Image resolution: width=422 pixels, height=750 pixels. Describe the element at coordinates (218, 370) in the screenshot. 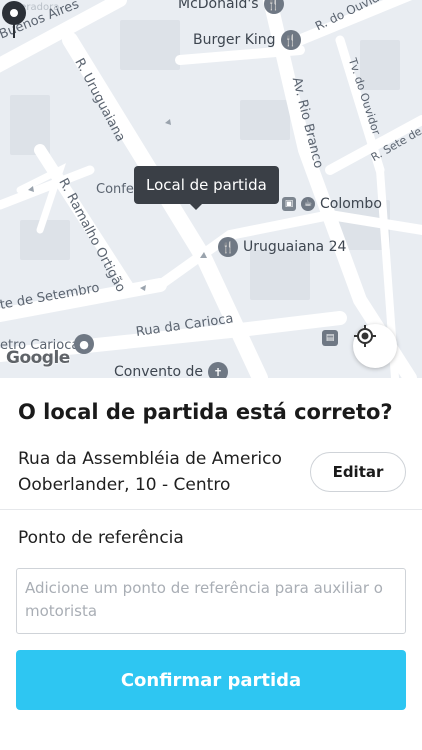

I see `church-icon: ✝` at that location.